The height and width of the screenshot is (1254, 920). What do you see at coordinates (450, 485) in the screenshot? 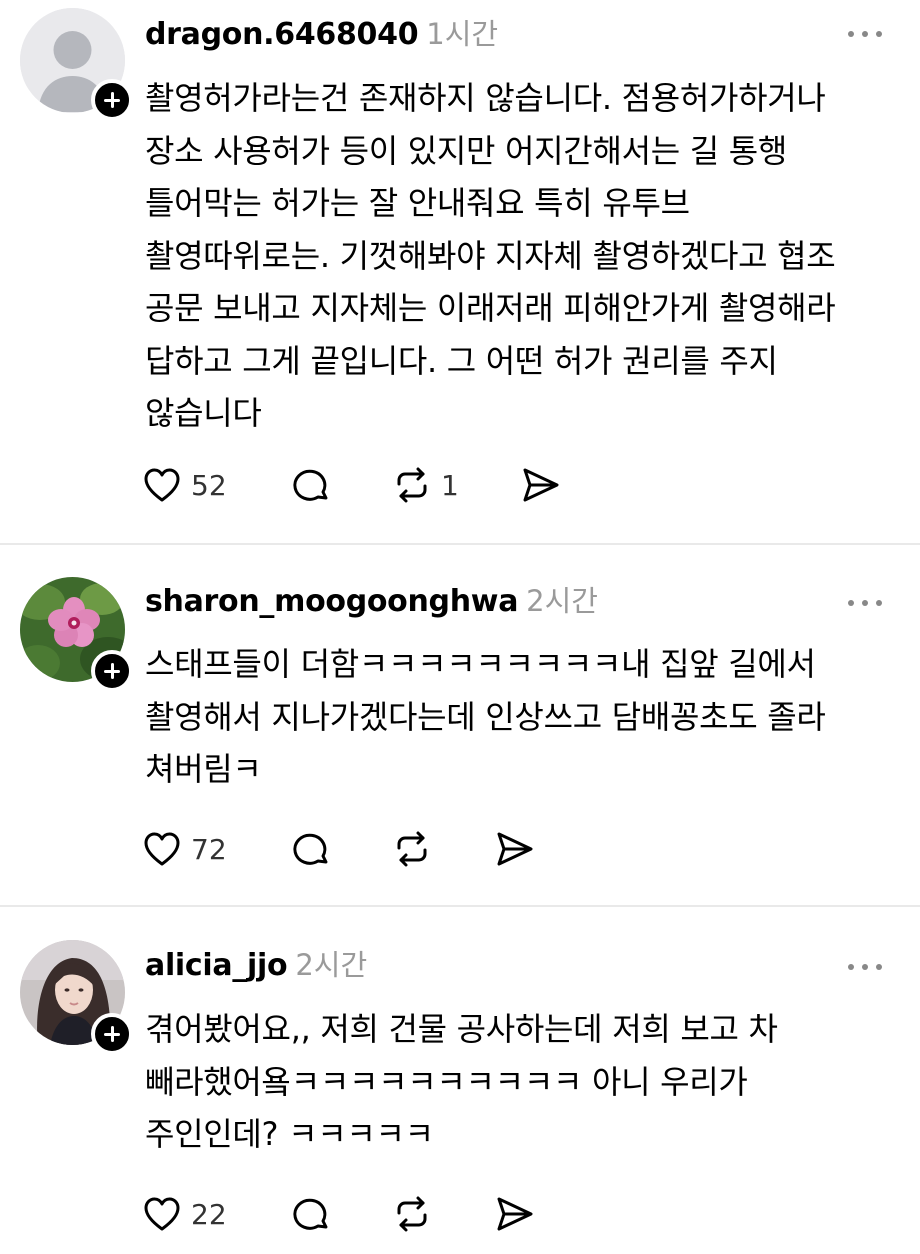
I see `repost-count: 1` at bounding box center [450, 485].